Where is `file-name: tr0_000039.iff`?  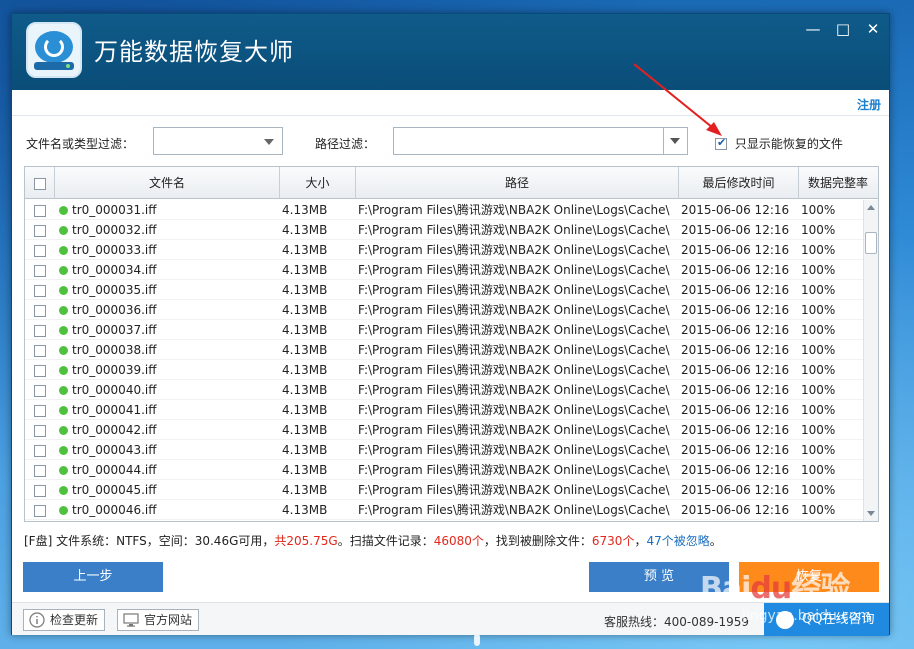
file-name: tr0_000039.iff is located at coordinates (114, 370).